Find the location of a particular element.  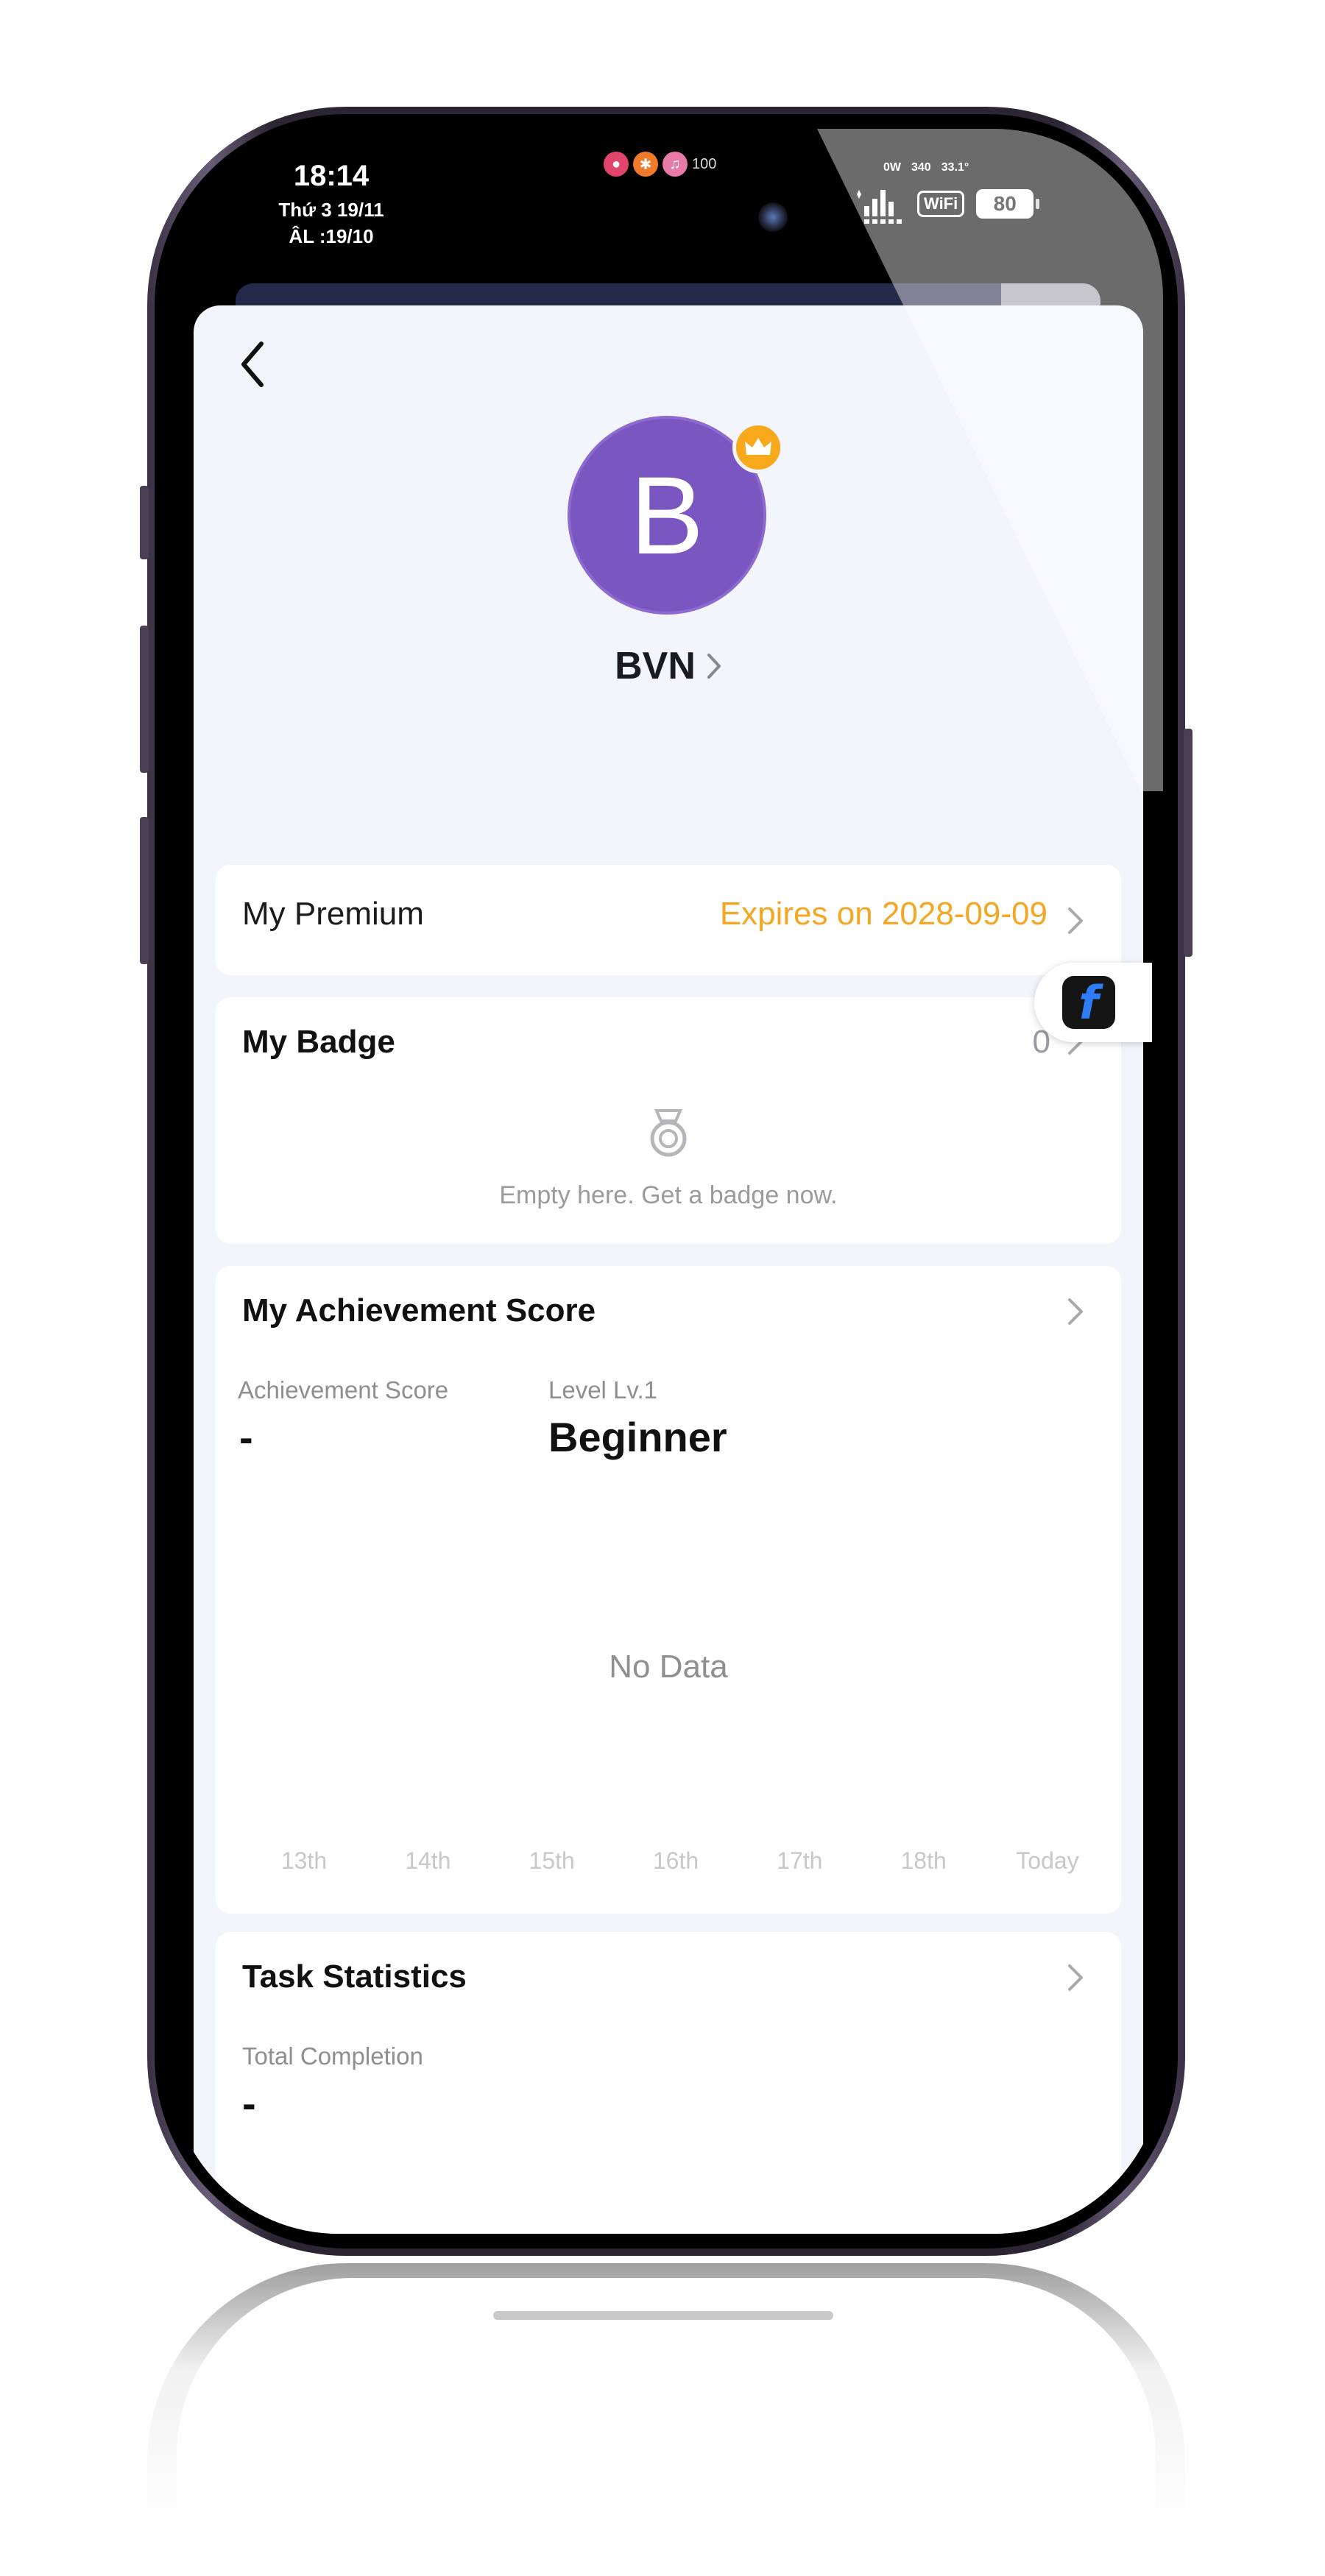

premium-expiry: Expires on 2028-09-09 is located at coordinates (883, 914).